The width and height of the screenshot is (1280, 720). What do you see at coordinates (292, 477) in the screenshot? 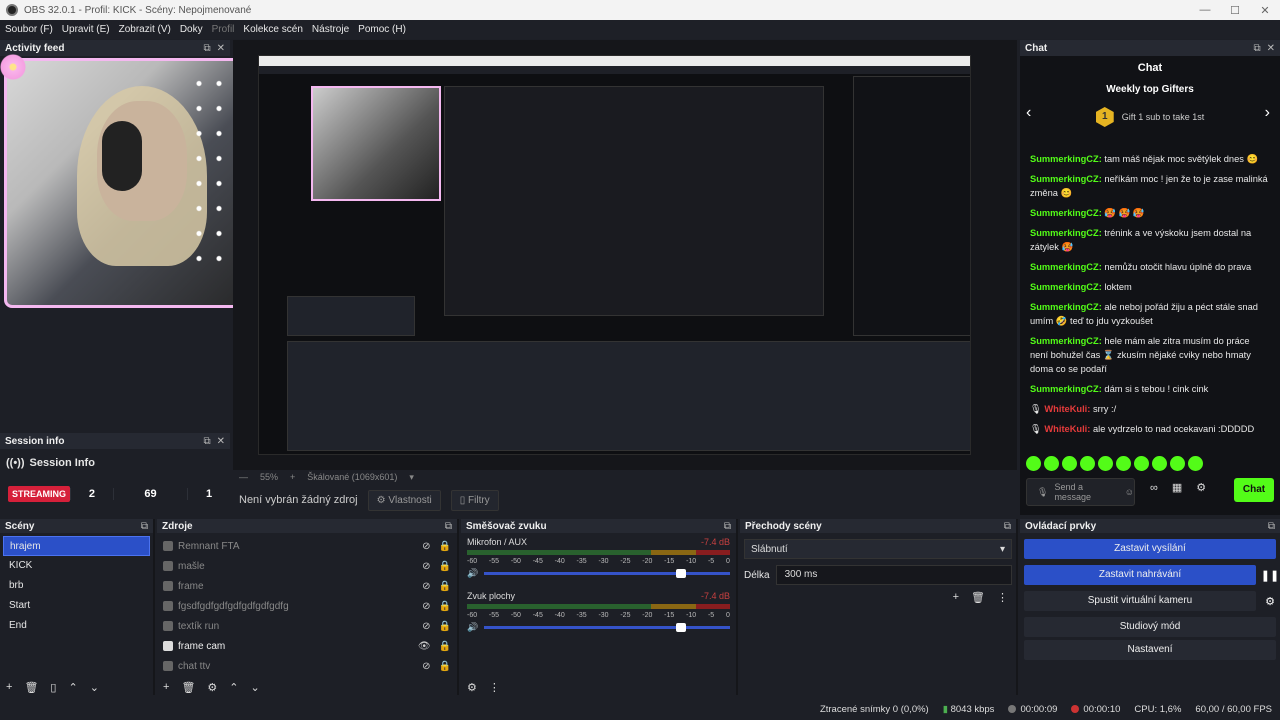
I see `zoom-in-button: +` at bounding box center [292, 477].